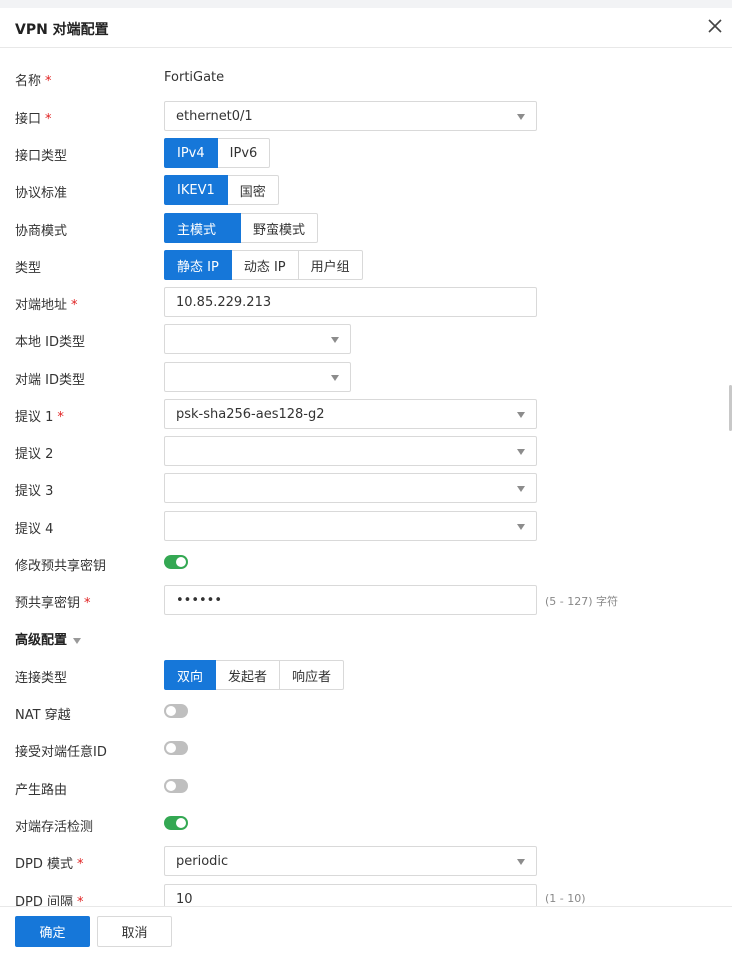  I want to click on row-interface: 接口 * ethernet0/1, so click(366, 116).